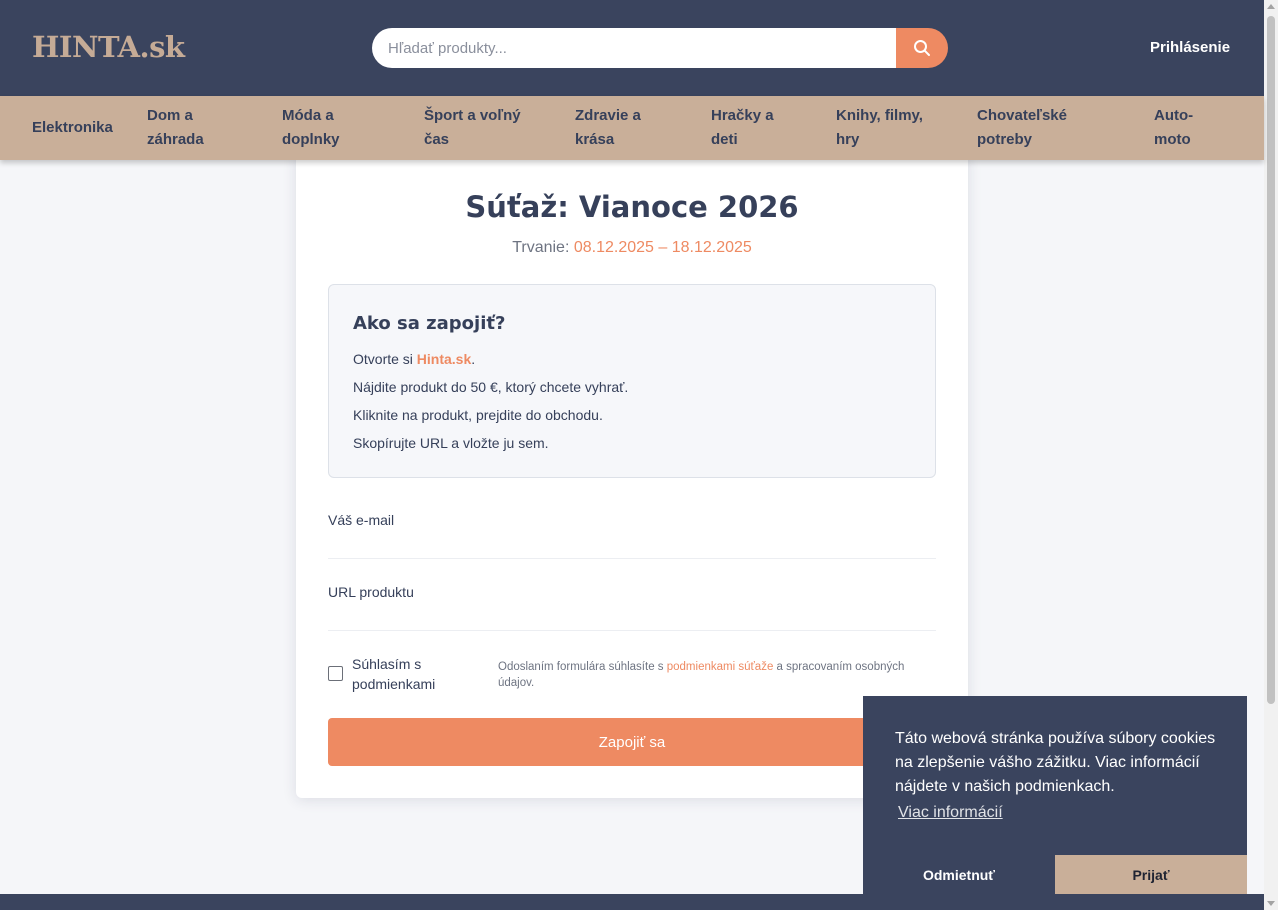 The height and width of the screenshot is (910, 1278). What do you see at coordinates (662, 247) in the screenshot?
I see `duration-dates: 08.12.2025 – 18.12.2025` at bounding box center [662, 247].